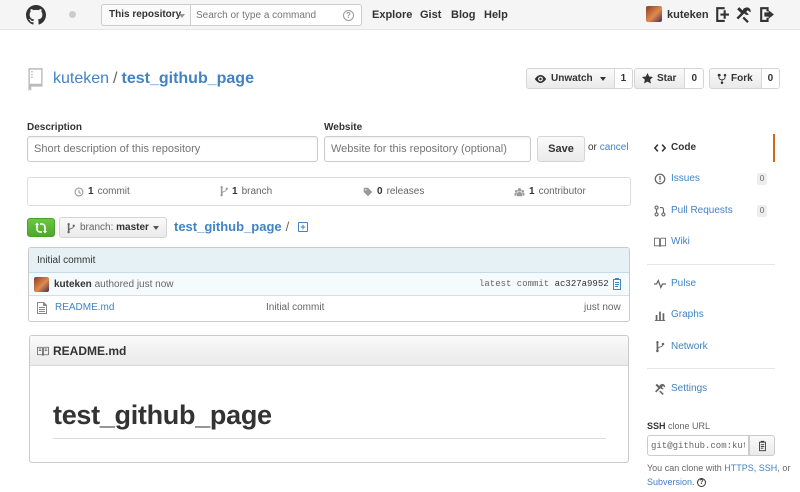  Describe the element at coordinates (660, 78) in the screenshot. I see `star-button: Star` at that location.